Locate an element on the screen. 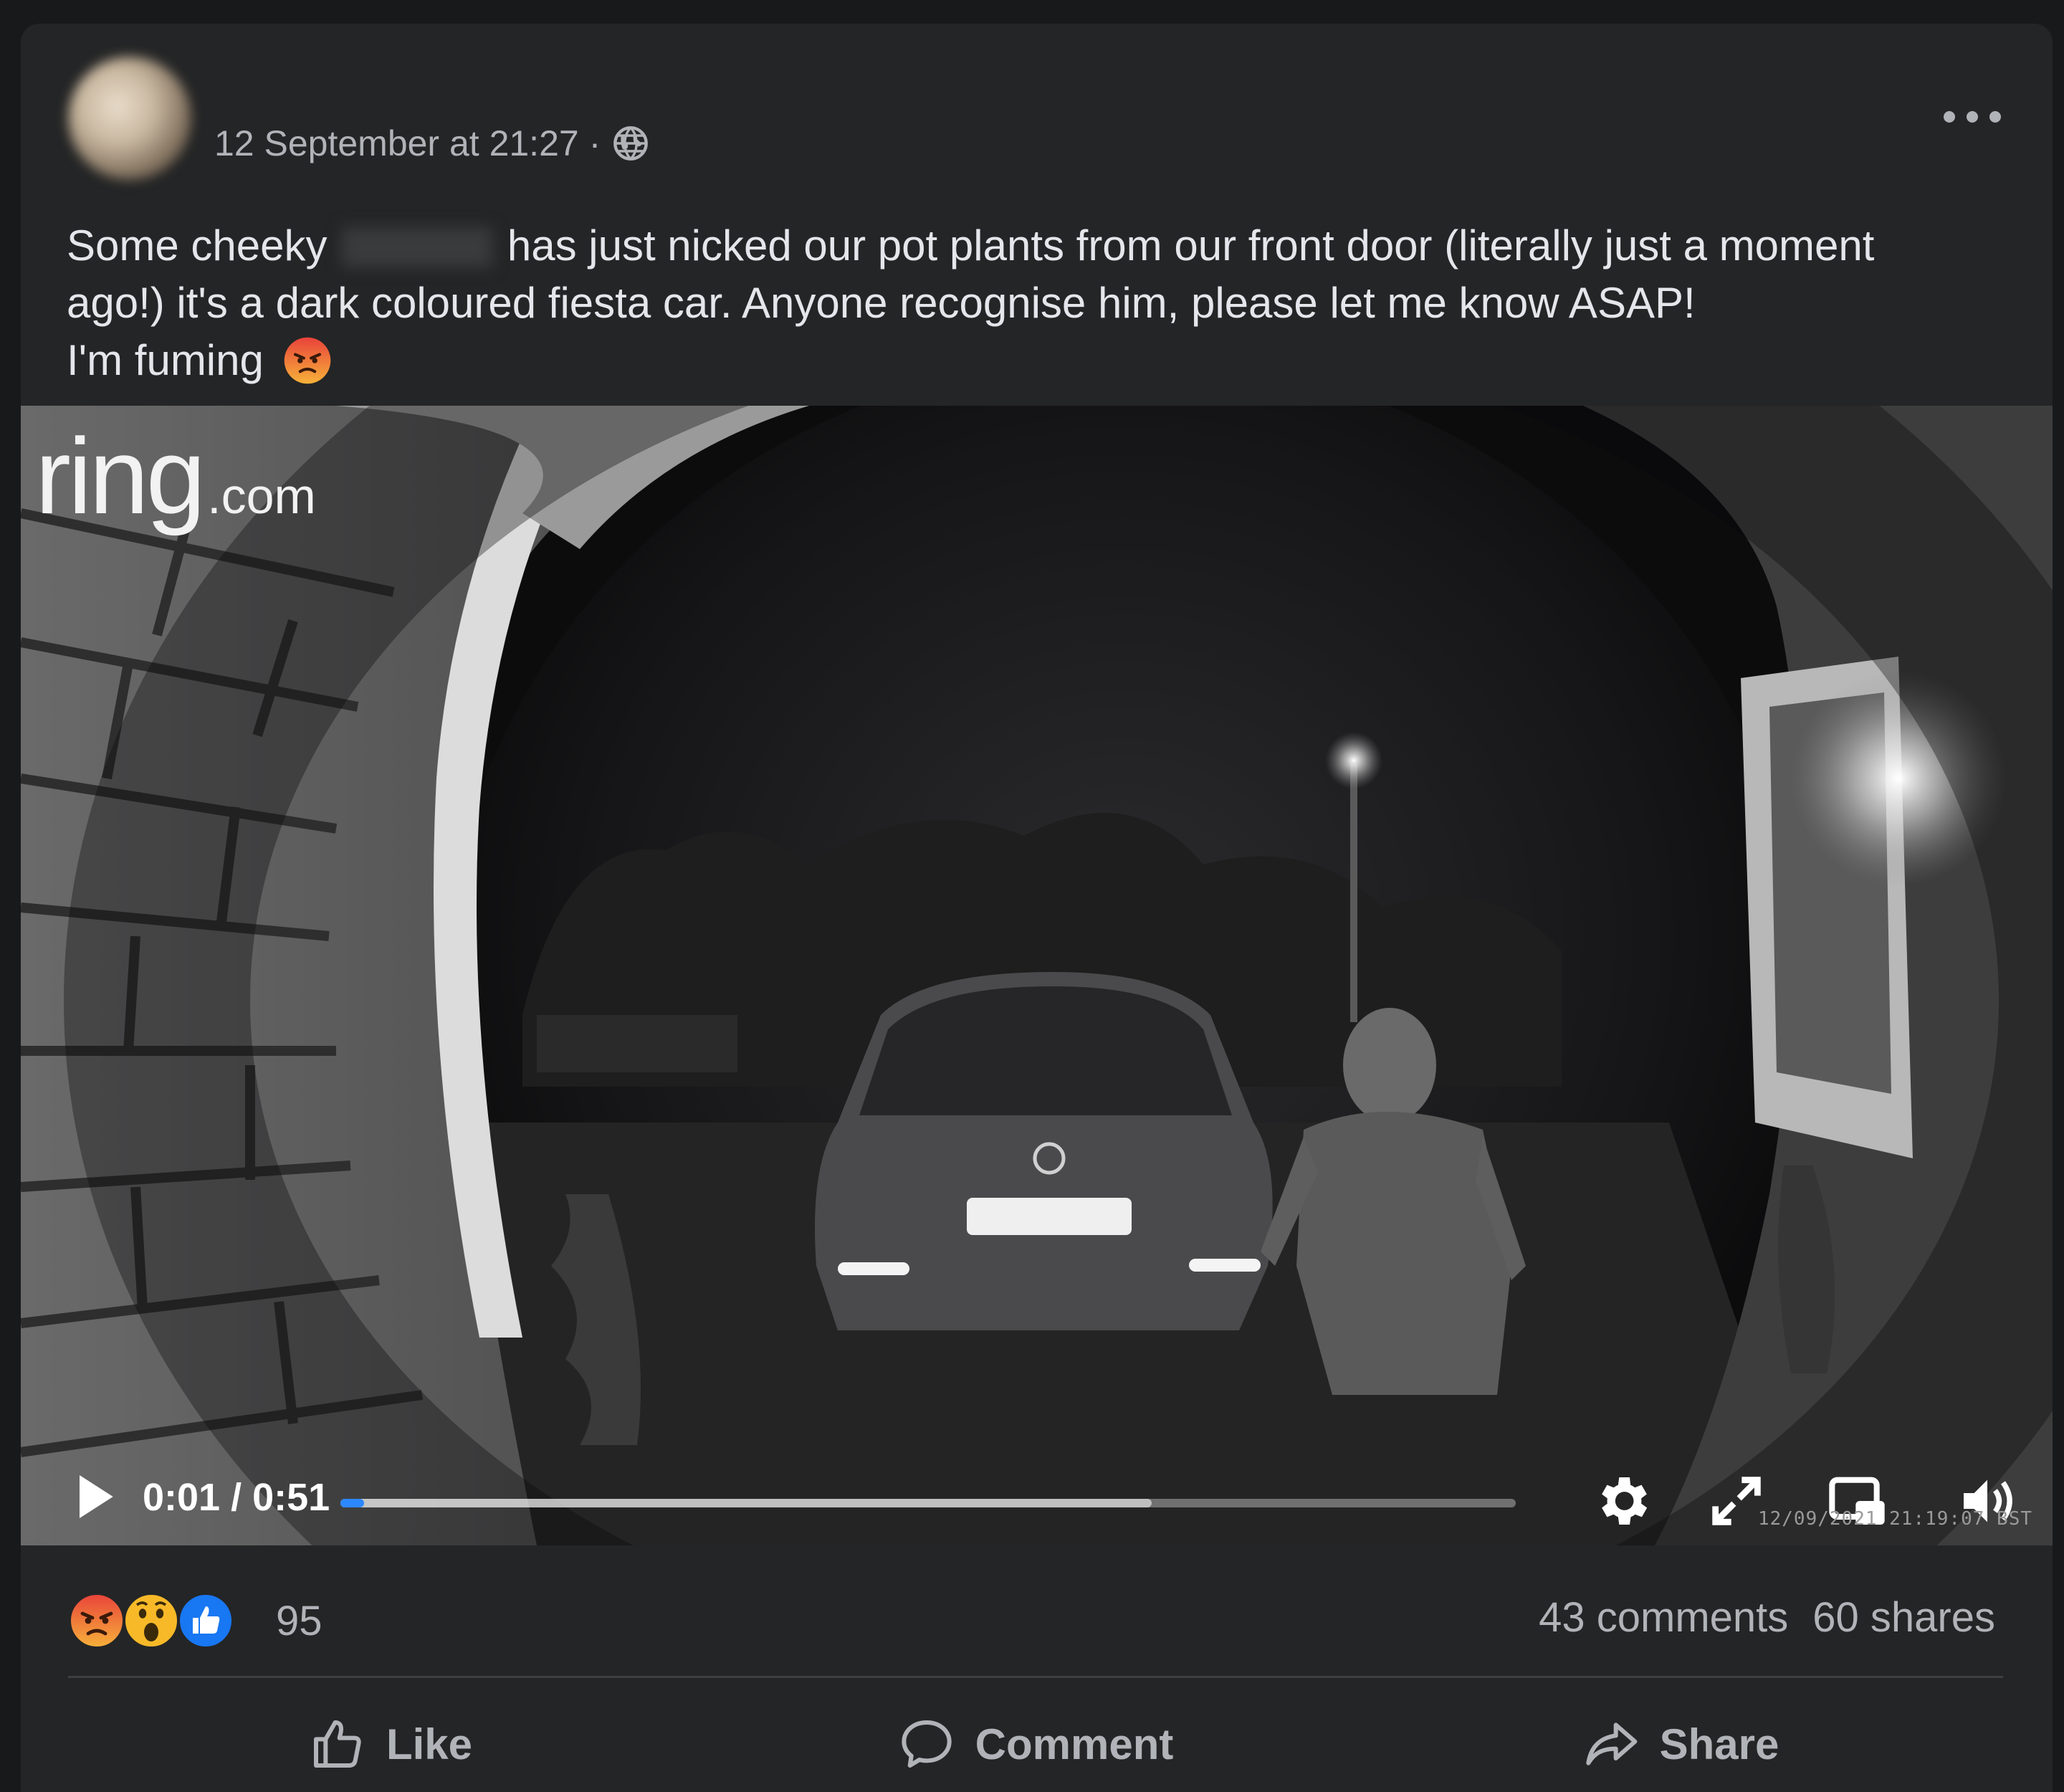  share-label: Share is located at coordinates (1719, 1744).